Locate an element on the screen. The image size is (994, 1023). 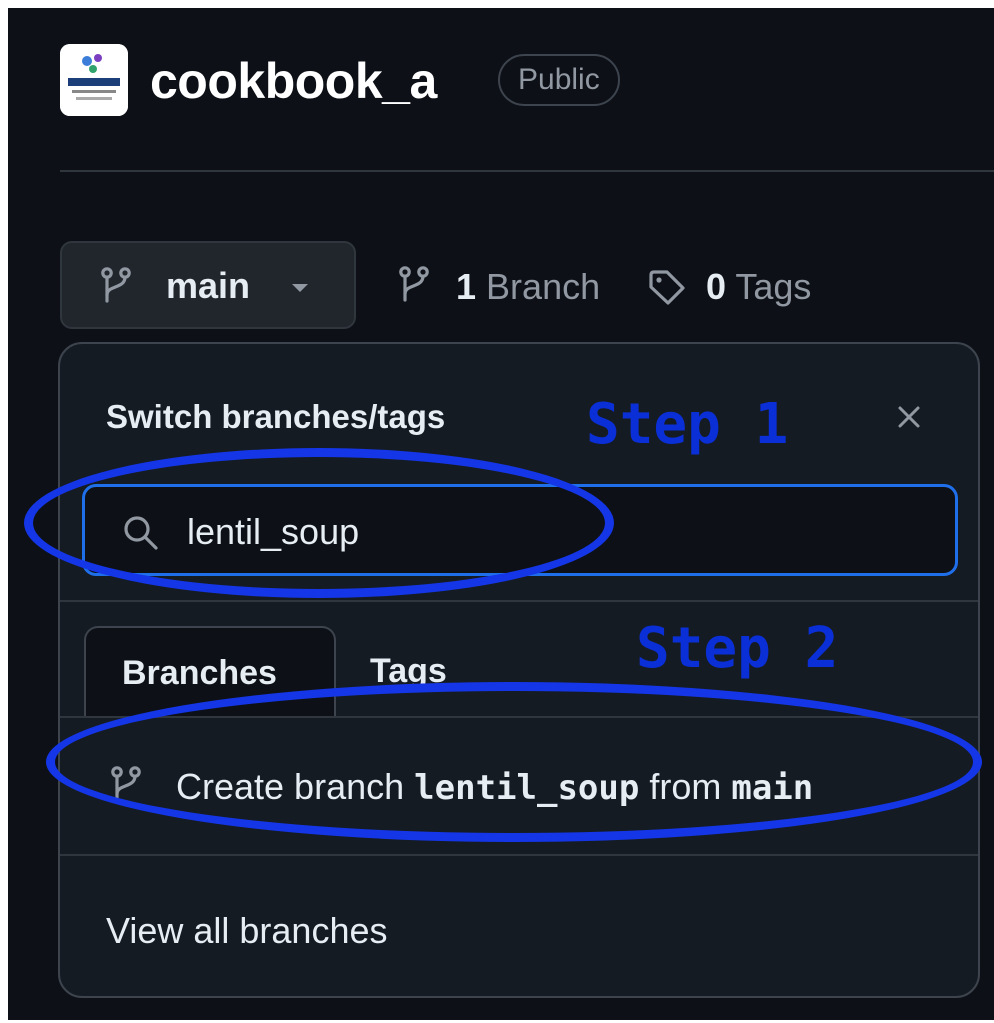
source-branch-name: main is located at coordinates (772, 788).